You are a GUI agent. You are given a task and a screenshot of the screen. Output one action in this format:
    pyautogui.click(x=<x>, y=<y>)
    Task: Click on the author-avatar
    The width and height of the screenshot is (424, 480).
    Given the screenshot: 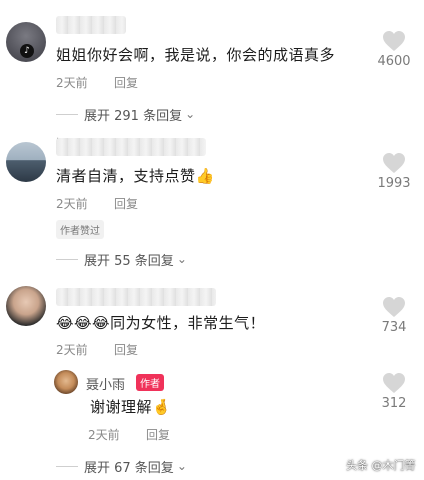 What is the action you would take?
    pyautogui.click(x=66, y=382)
    